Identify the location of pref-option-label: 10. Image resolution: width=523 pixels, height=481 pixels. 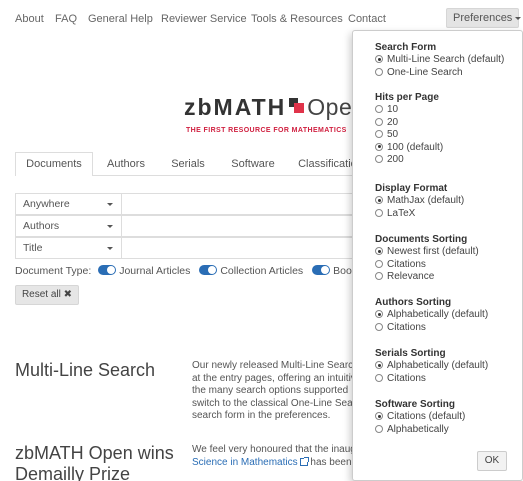
(393, 109).